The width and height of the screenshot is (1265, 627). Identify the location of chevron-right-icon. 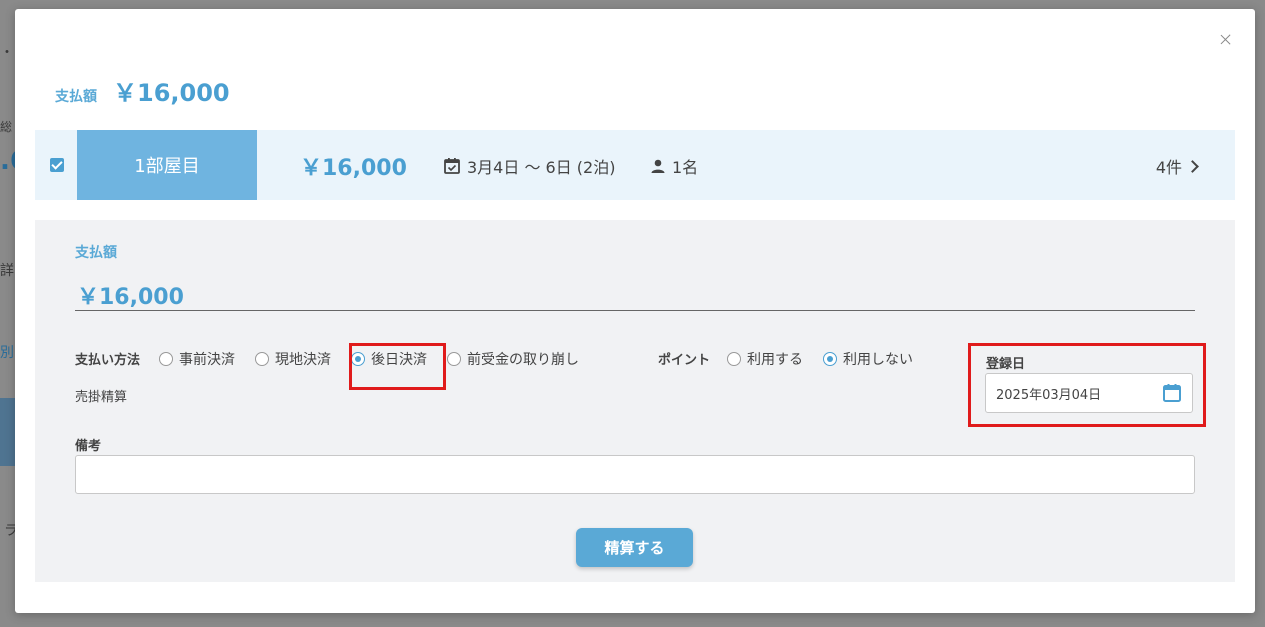
(1192, 166).